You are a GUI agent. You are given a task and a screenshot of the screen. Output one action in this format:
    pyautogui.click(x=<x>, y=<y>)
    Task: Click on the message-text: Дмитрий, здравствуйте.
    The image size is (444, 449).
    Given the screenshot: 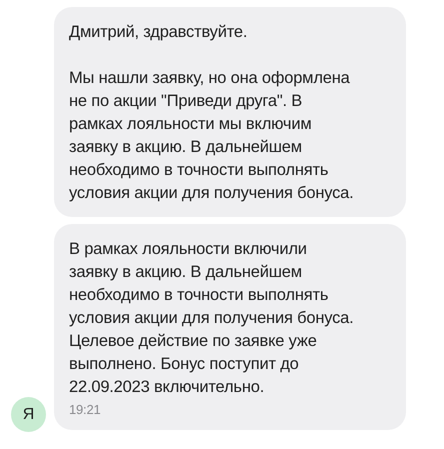 What is the action you would take?
    pyautogui.click(x=158, y=32)
    